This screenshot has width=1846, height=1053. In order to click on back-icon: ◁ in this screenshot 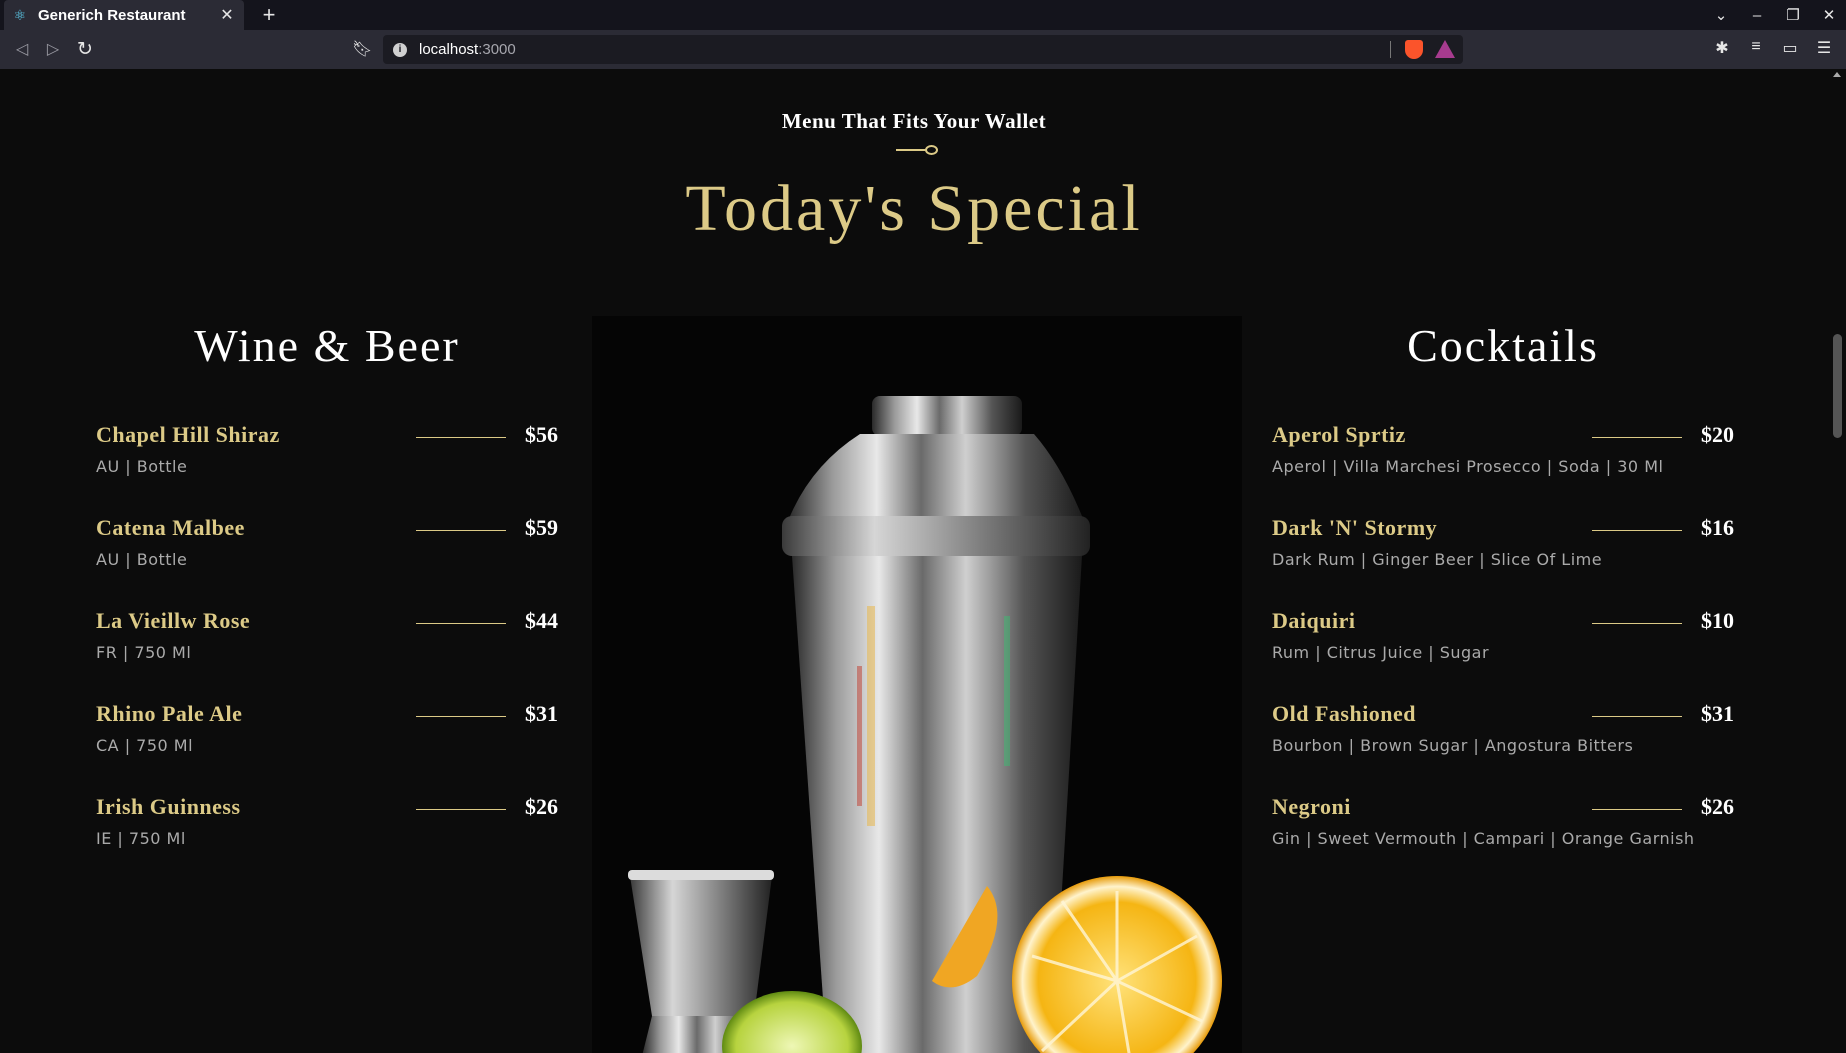, I will do `click(22, 50)`.